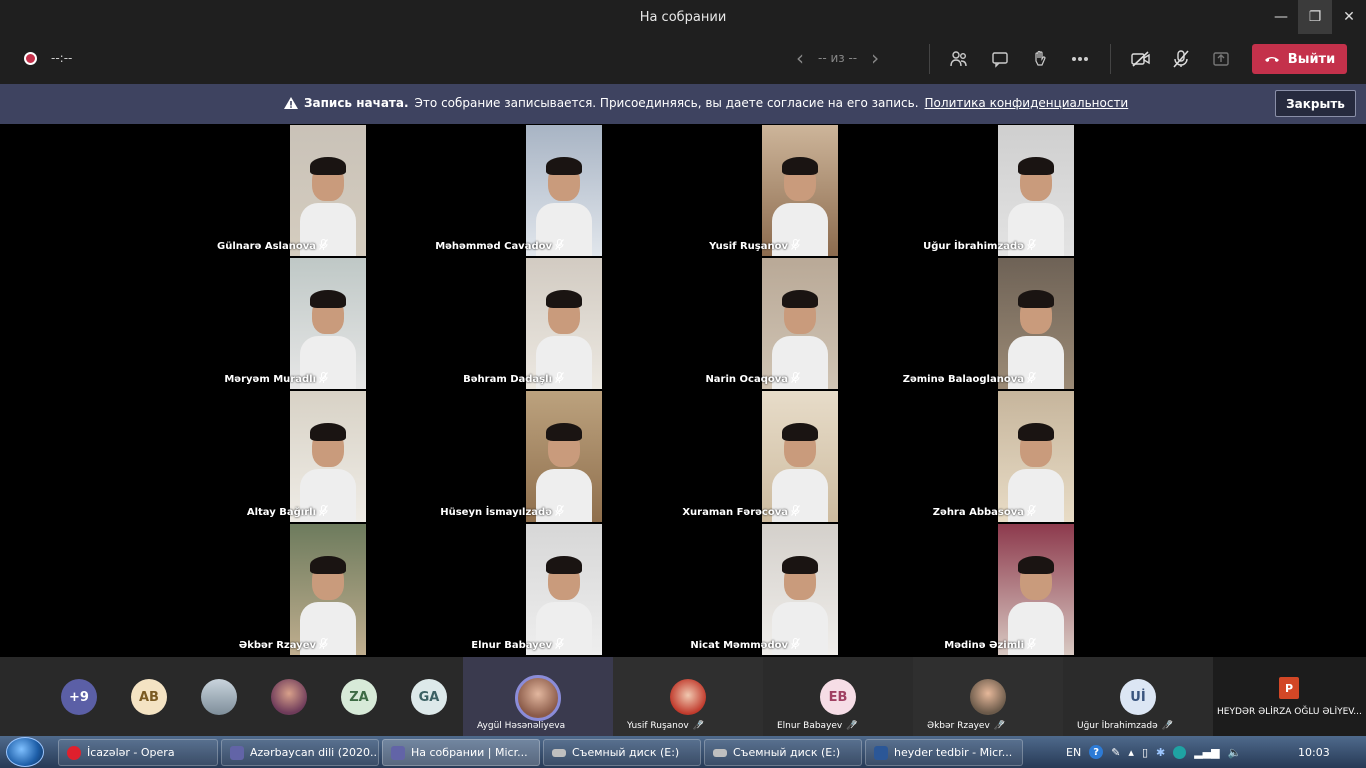 The width and height of the screenshot is (1366, 768). Describe the element at coordinates (538, 696) in the screenshot. I see `strip-tile-speaker: Aygül Həsənəliyeva` at that location.